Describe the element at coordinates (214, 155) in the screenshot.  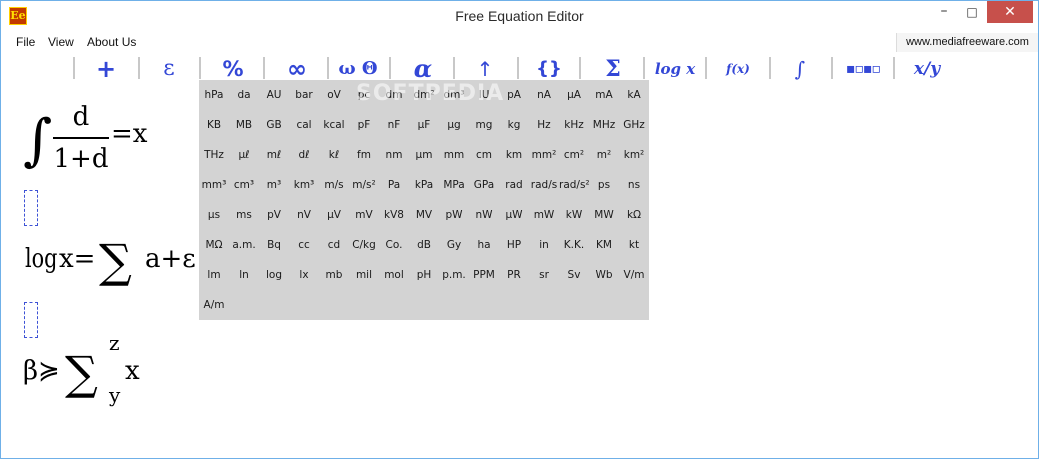
I see `unit-symbol-item: THz` at that location.